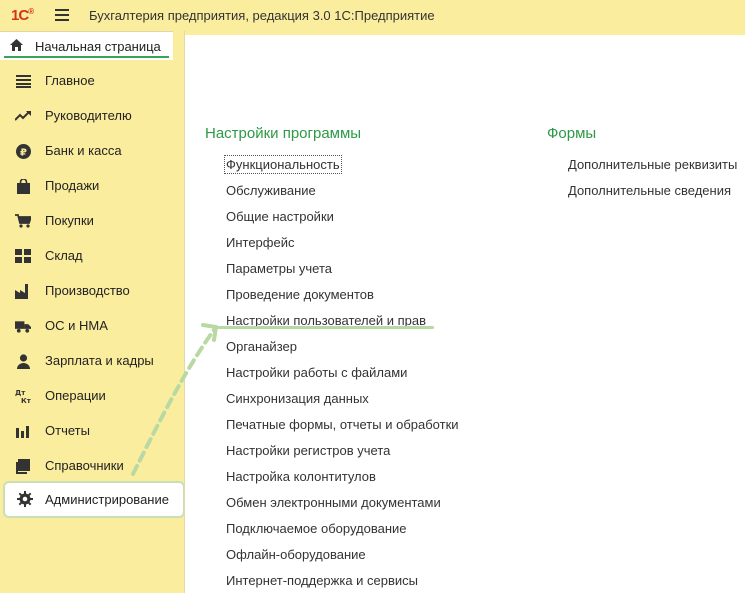 This screenshot has height=593, width=745. What do you see at coordinates (25, 499) in the screenshot?
I see `gear-icon` at bounding box center [25, 499].